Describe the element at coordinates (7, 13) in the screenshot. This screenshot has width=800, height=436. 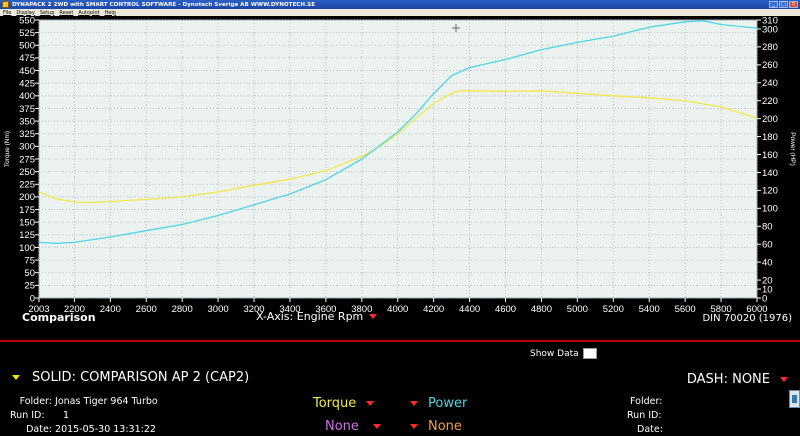
I see `menu-file: File` at that location.